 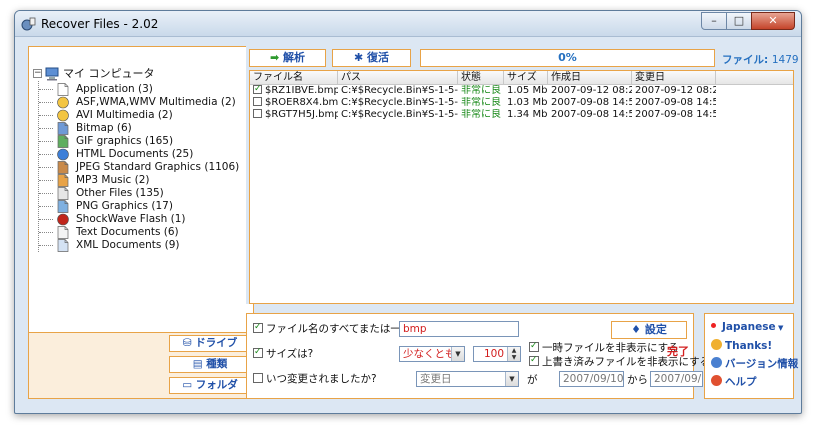 I want to click on arrow-right-icon: ➡, so click(x=276, y=57).